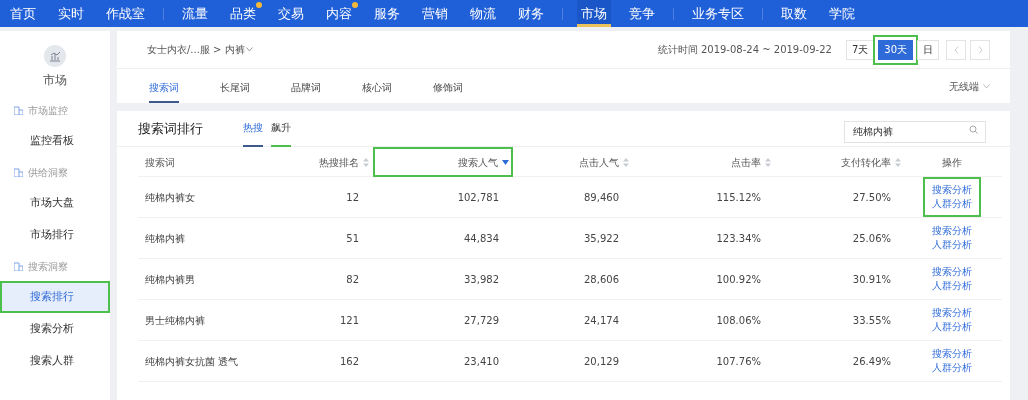 This screenshot has height=400, width=1028. Describe the element at coordinates (860, 49) in the screenshot. I see `period-button: 7天` at that location.